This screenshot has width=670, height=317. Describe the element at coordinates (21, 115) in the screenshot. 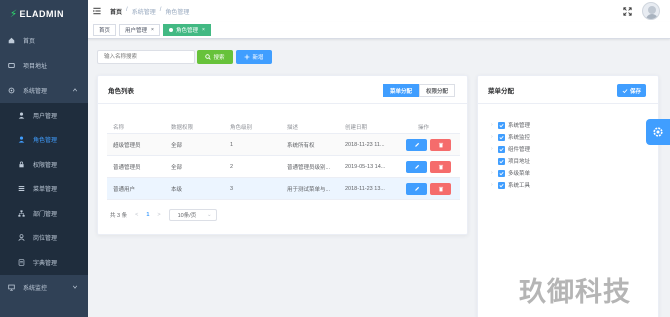

I see `user-icon` at that location.